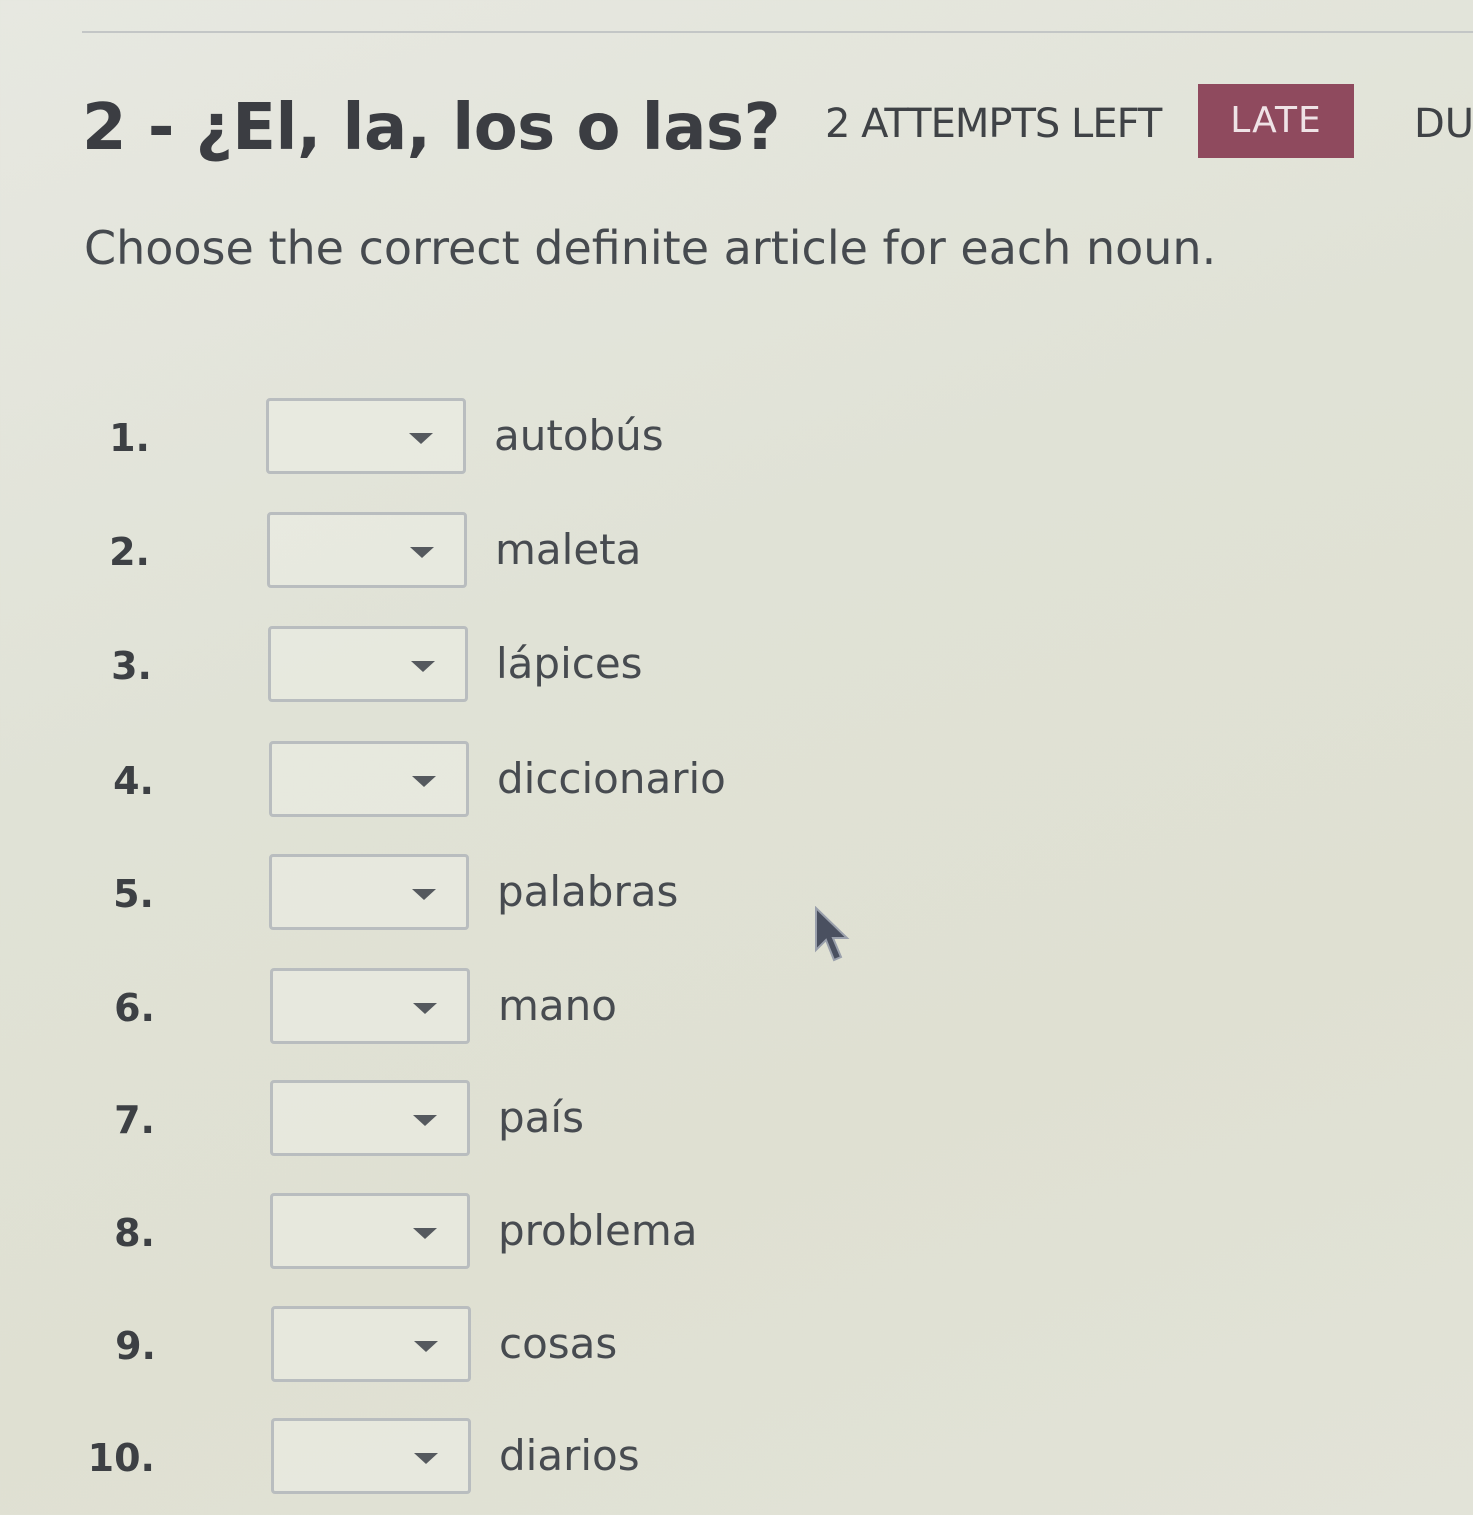 The width and height of the screenshot is (1473, 1515). I want to click on item-number: 2., so click(129, 552).